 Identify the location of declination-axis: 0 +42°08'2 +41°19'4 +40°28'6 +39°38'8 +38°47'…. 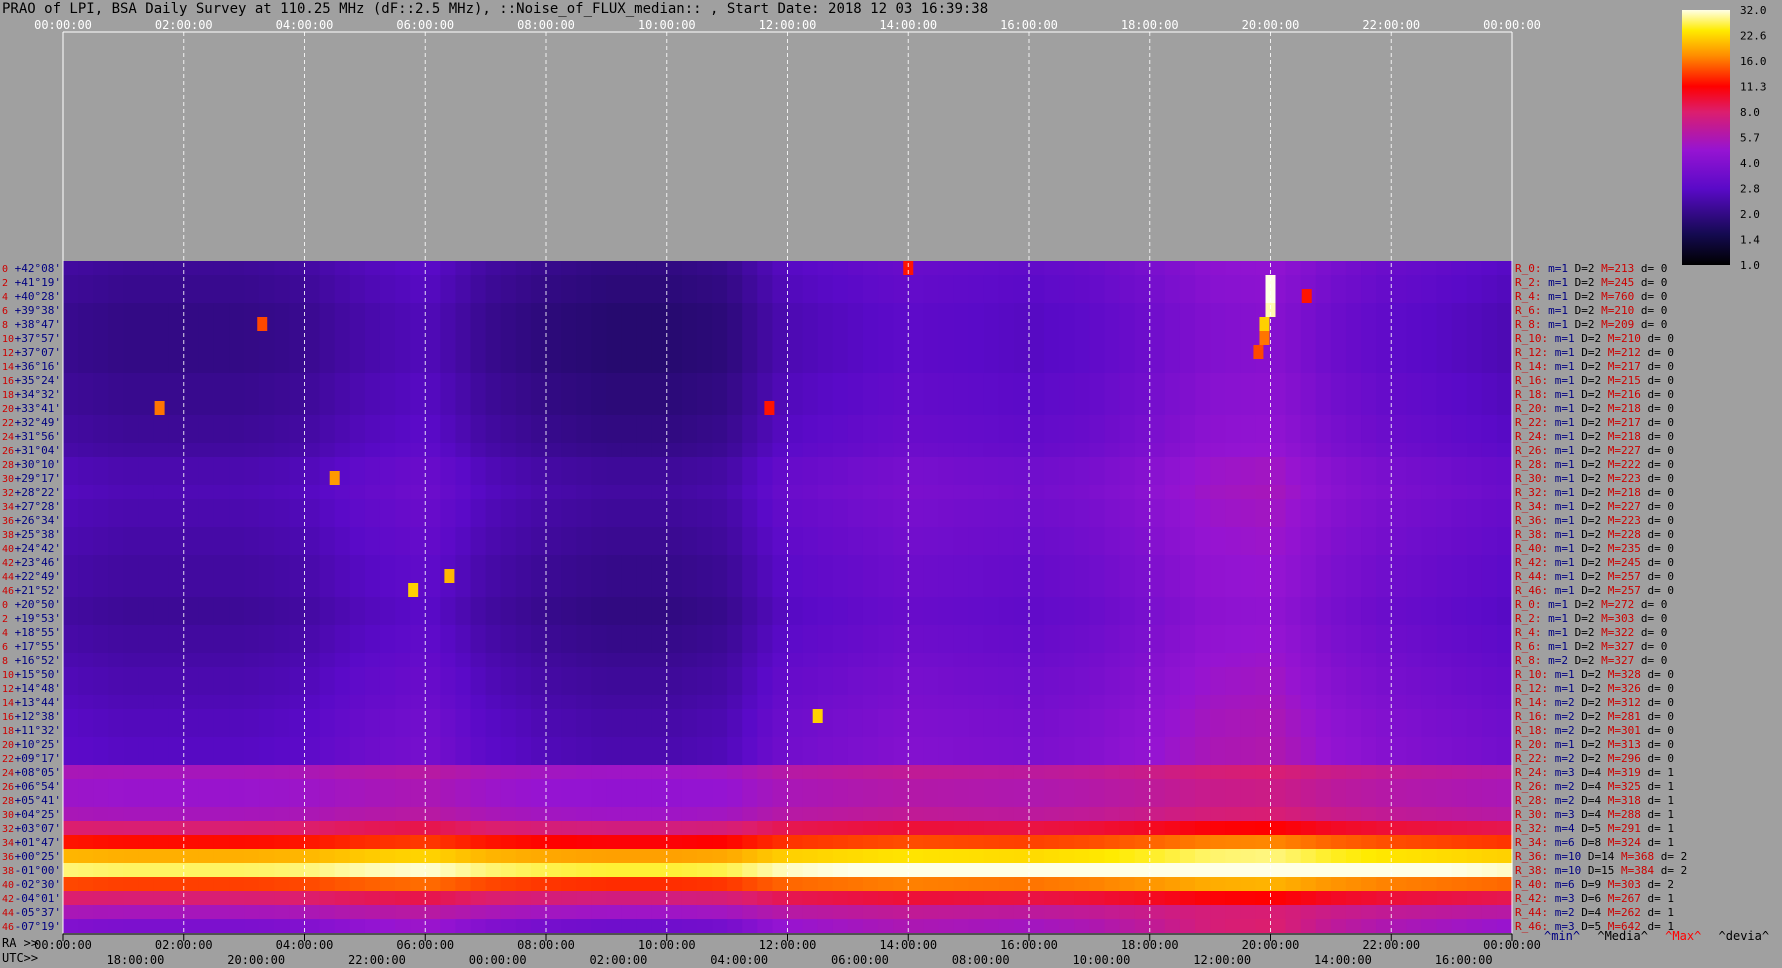
(31, 597).